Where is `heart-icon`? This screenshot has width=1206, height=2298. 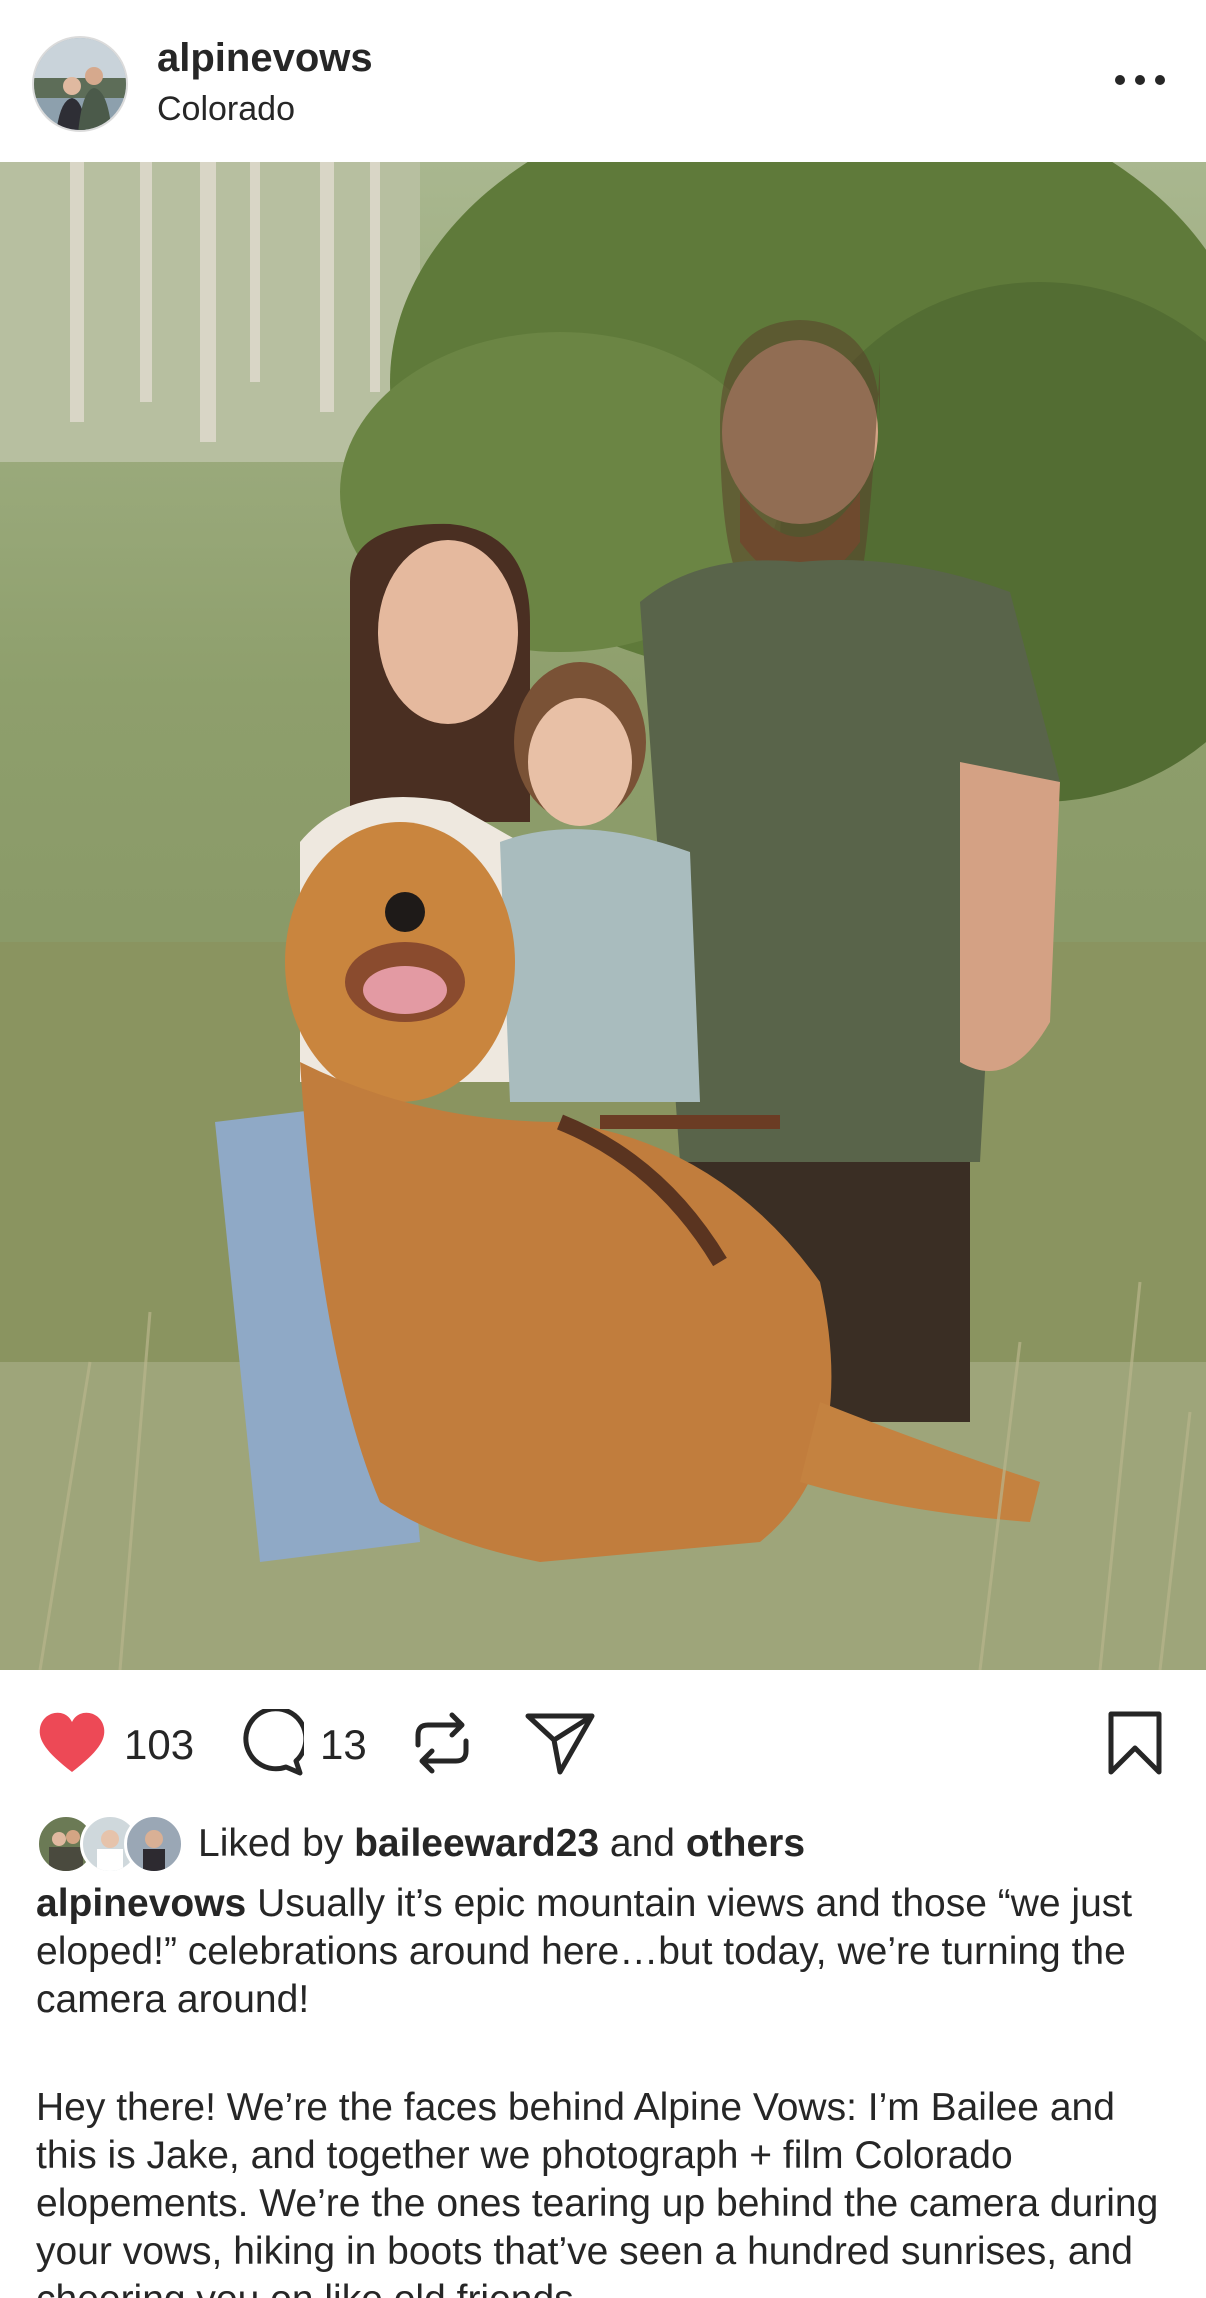 heart-icon is located at coordinates (72, 1745).